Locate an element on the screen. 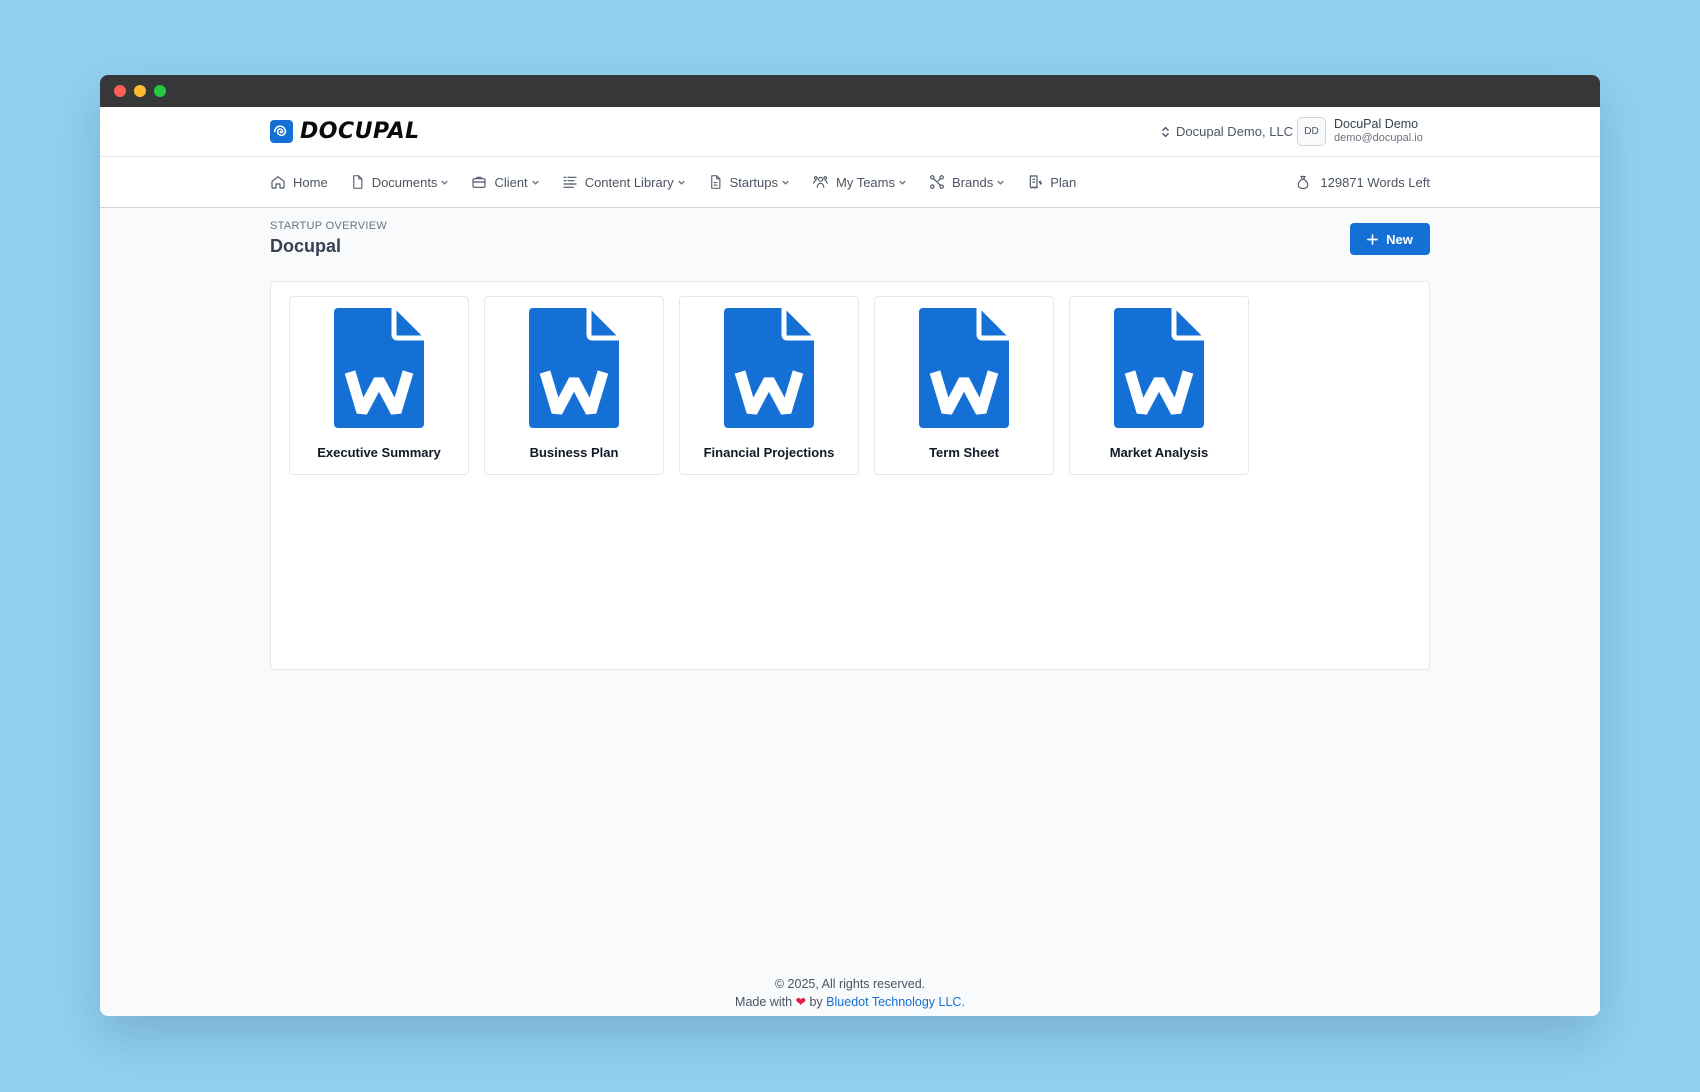 The width and height of the screenshot is (1700, 1092). home-icon is located at coordinates (278, 182).